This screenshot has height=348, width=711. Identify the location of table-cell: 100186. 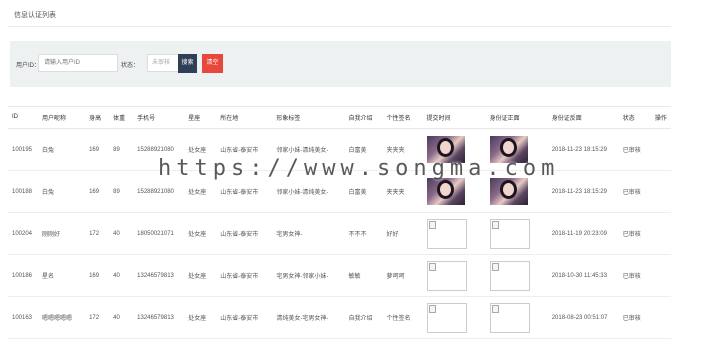
(23, 275).